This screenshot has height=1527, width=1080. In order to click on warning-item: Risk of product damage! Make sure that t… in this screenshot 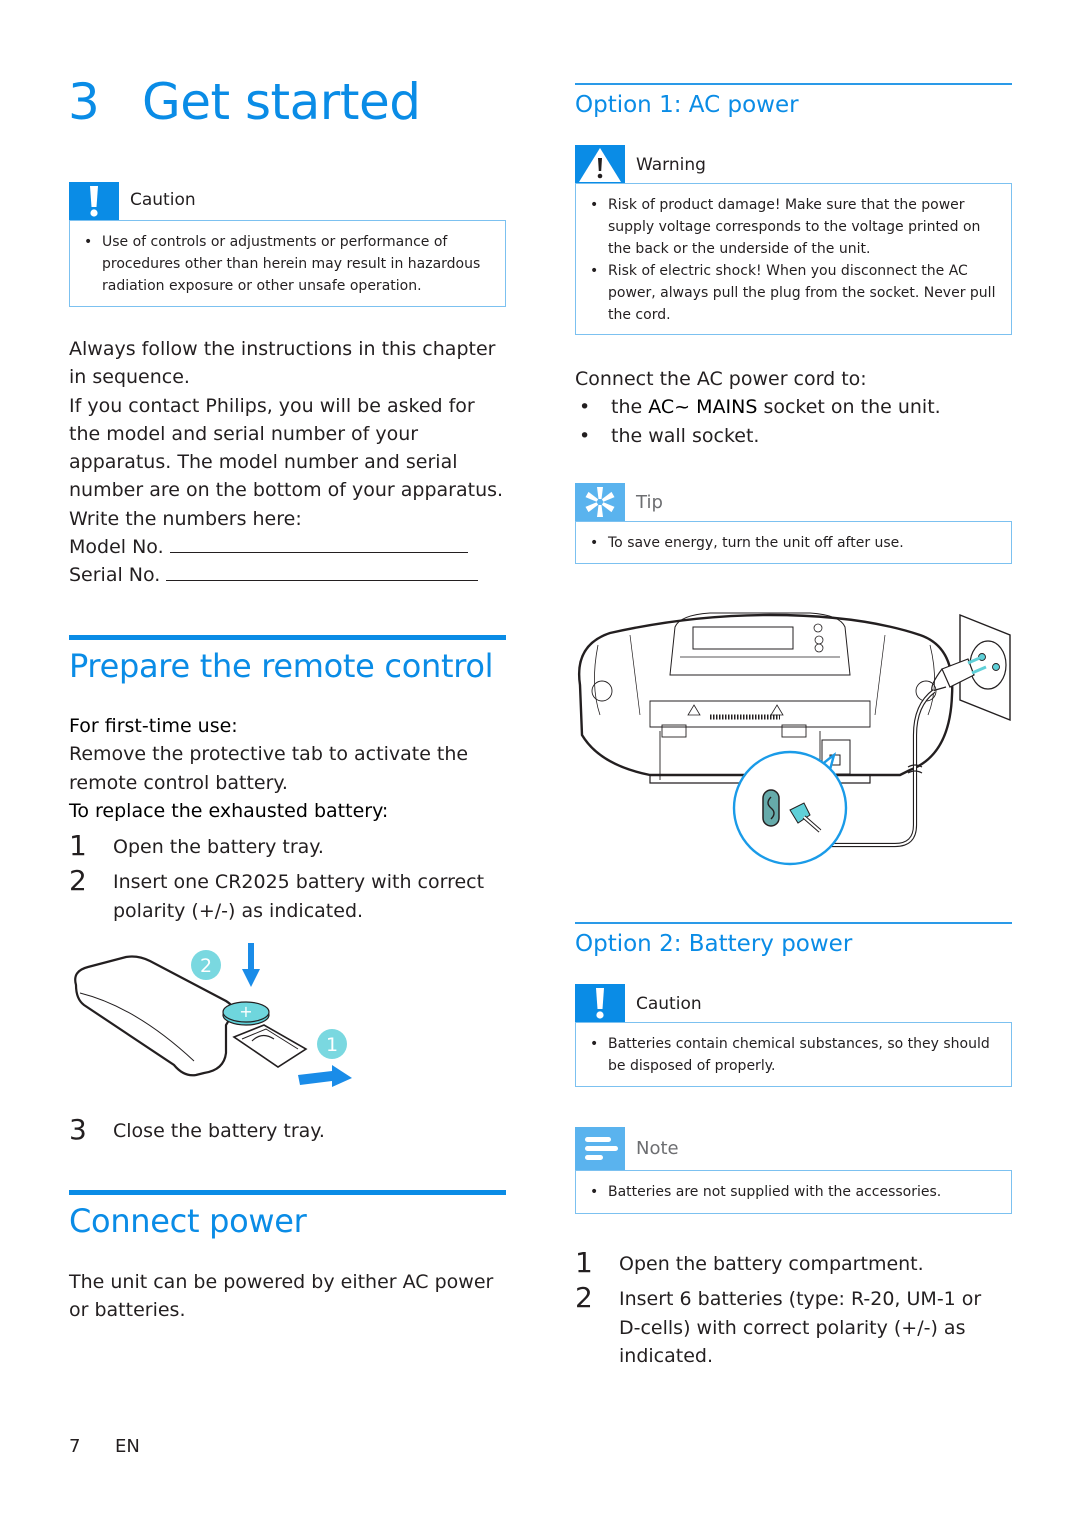, I will do `click(793, 227)`.